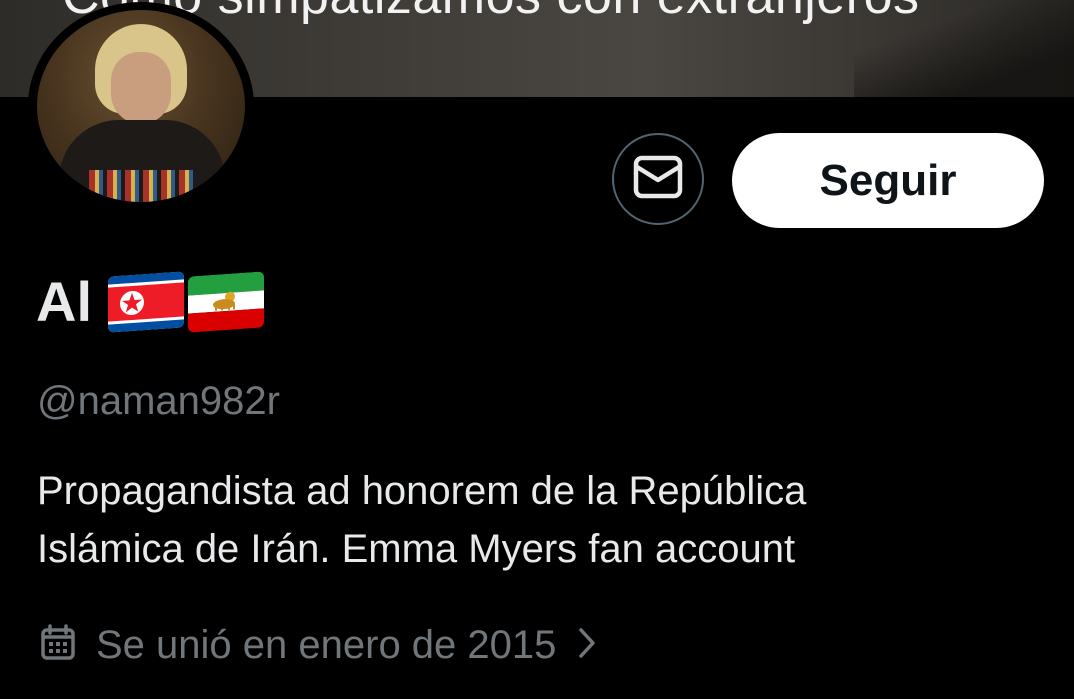 The width and height of the screenshot is (1074, 699). I want to click on north-korea-flag-icon, so click(146, 302).